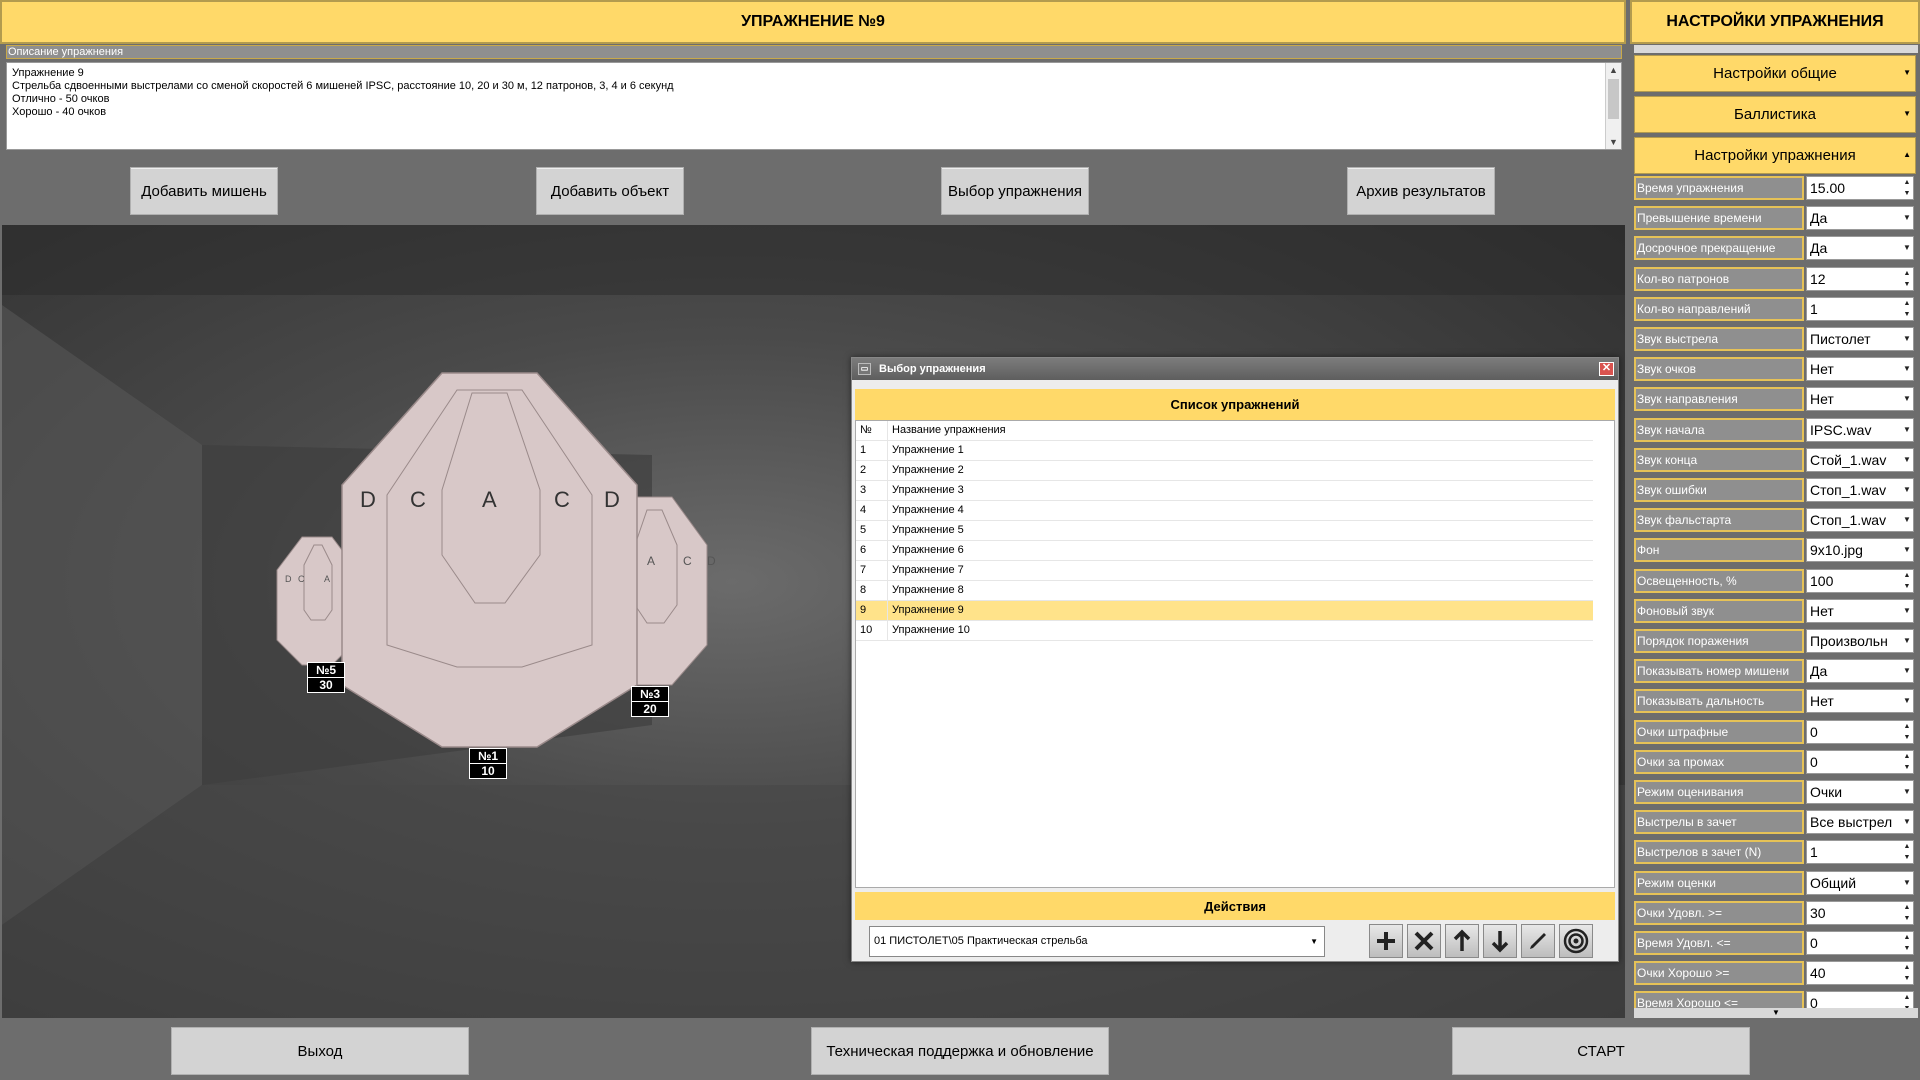 This screenshot has height=1080, width=1920. Describe the element at coordinates (1576, 941) in the screenshot. I see `exercise-target-button` at that location.